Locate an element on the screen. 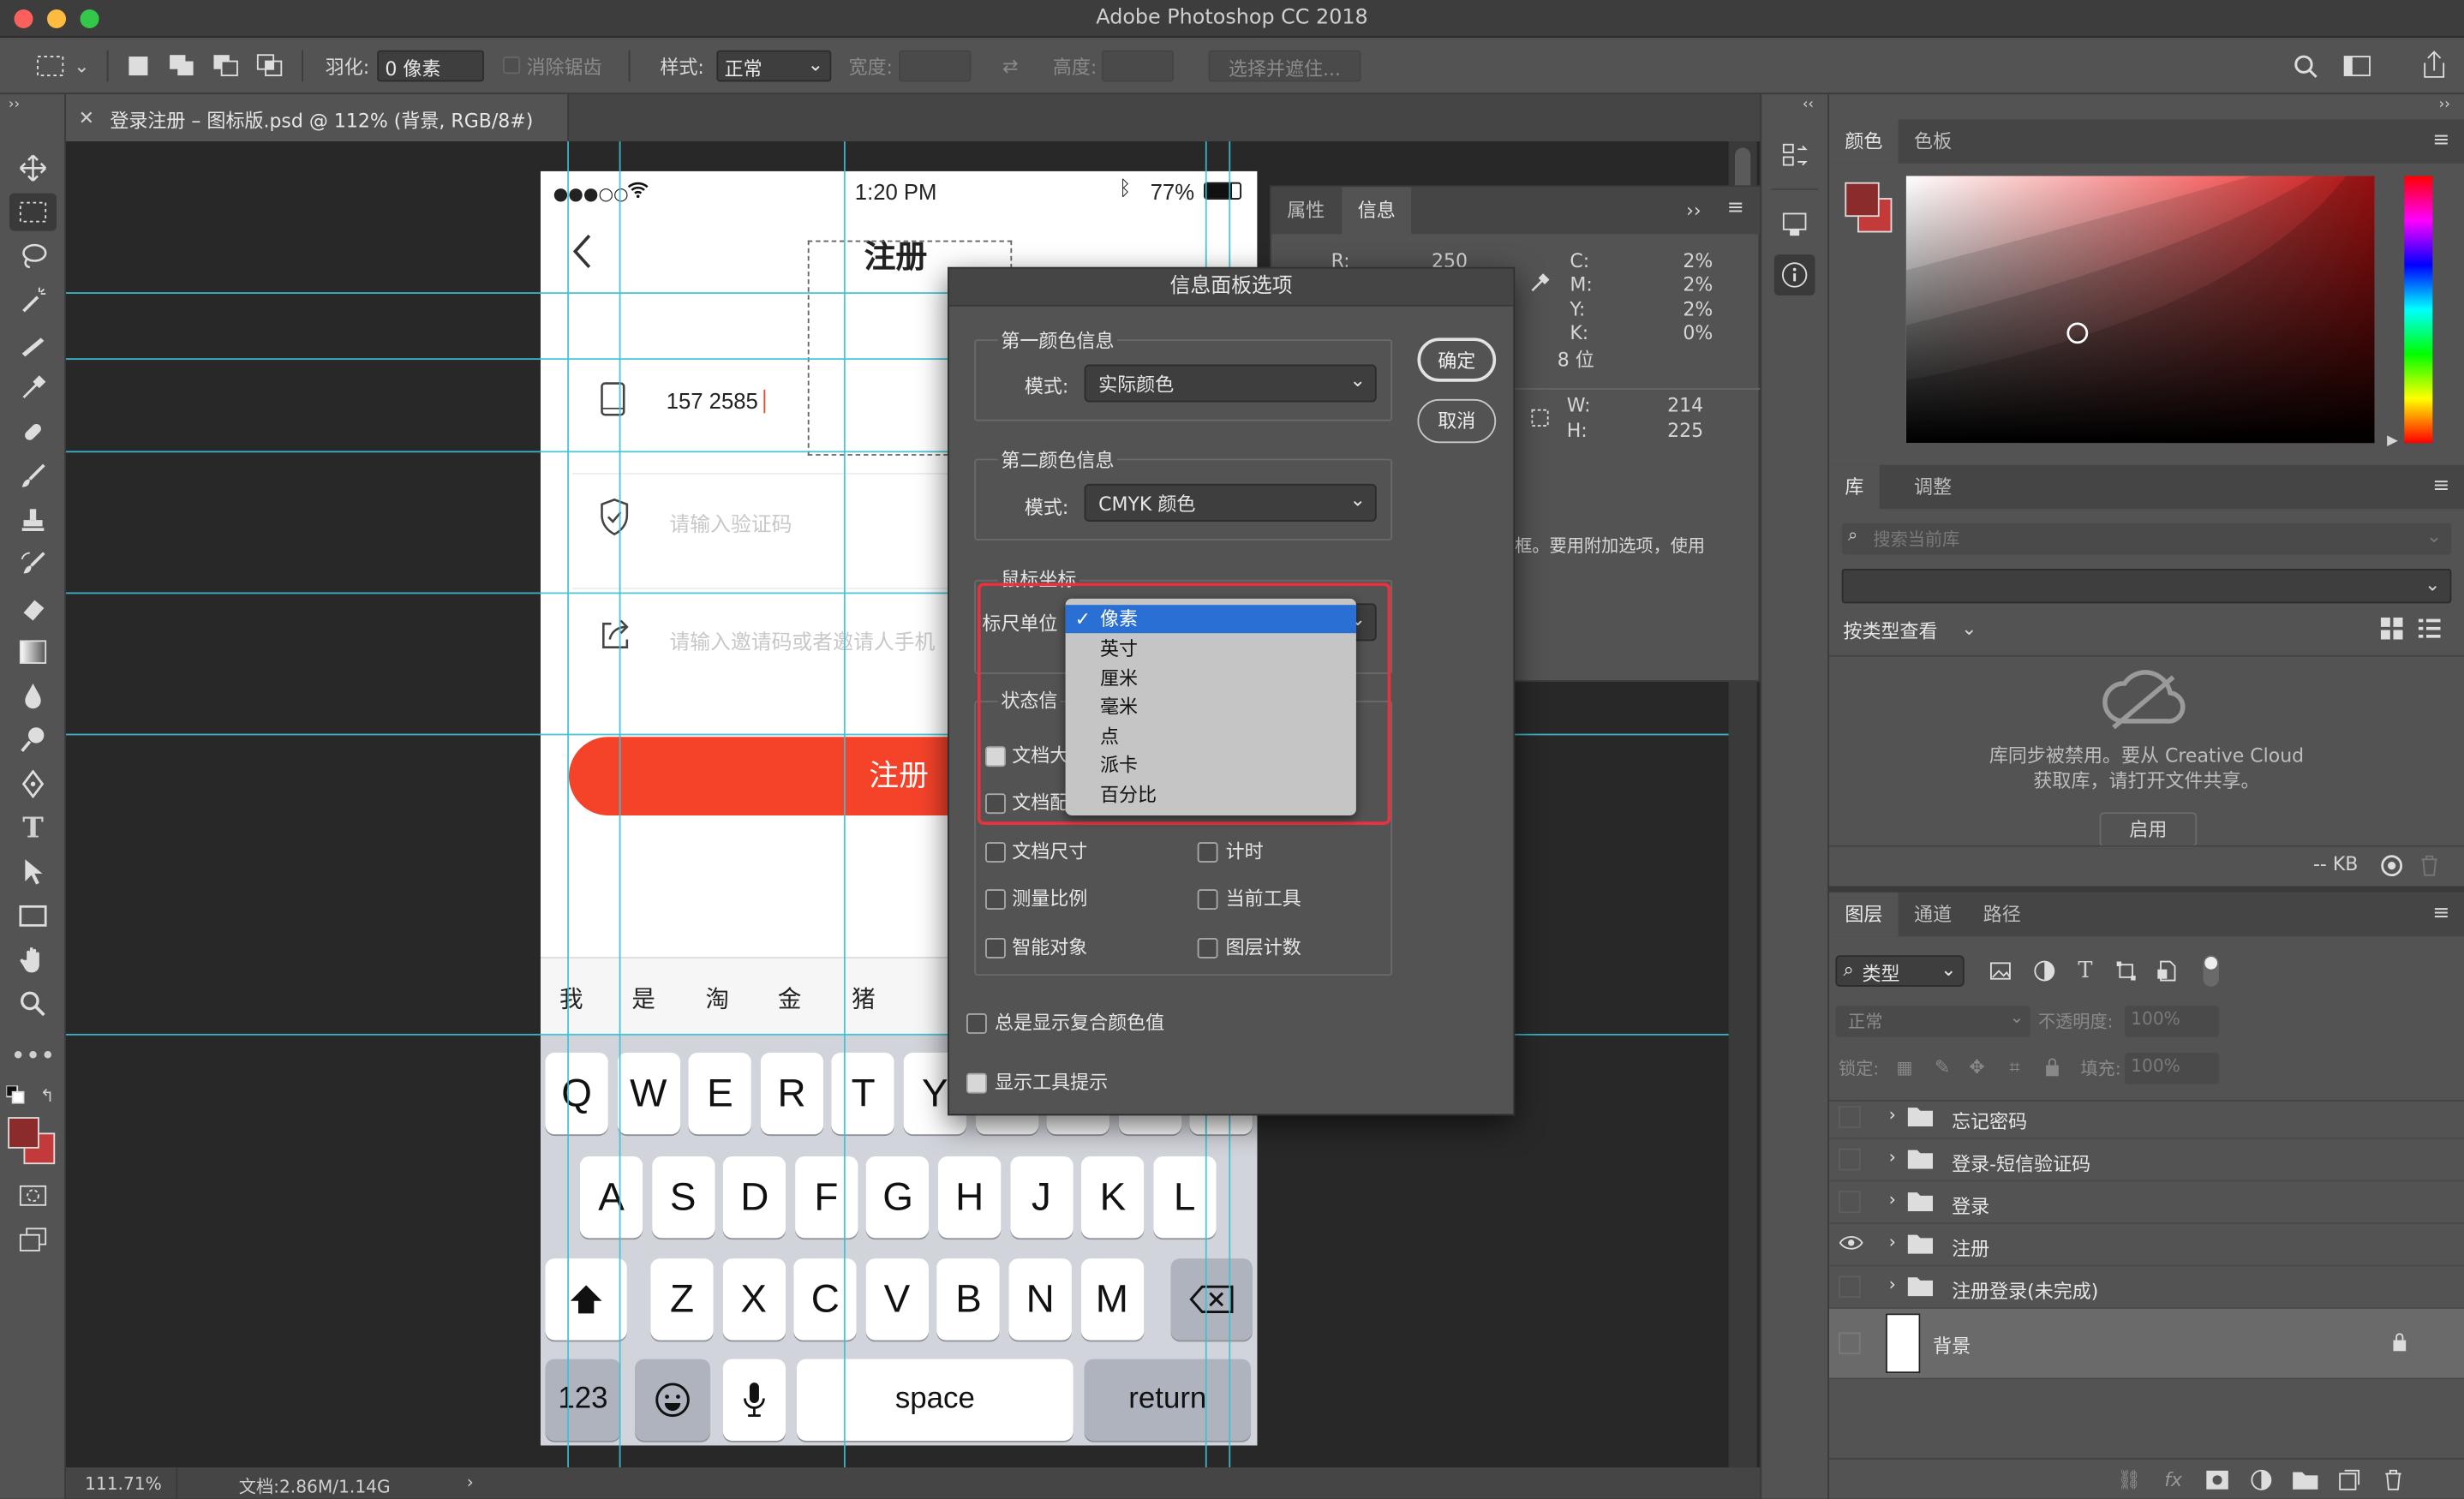  unit-option-percent: 百分比 is located at coordinates (1211, 795).